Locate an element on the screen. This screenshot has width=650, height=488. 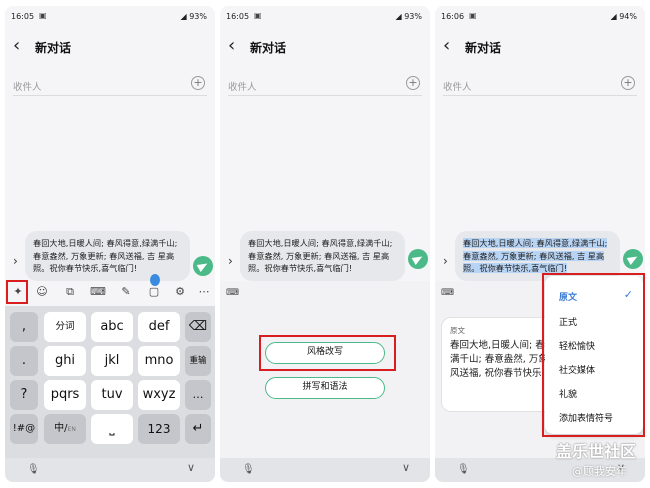
more-icon: ⋯ is located at coordinates (204, 292).